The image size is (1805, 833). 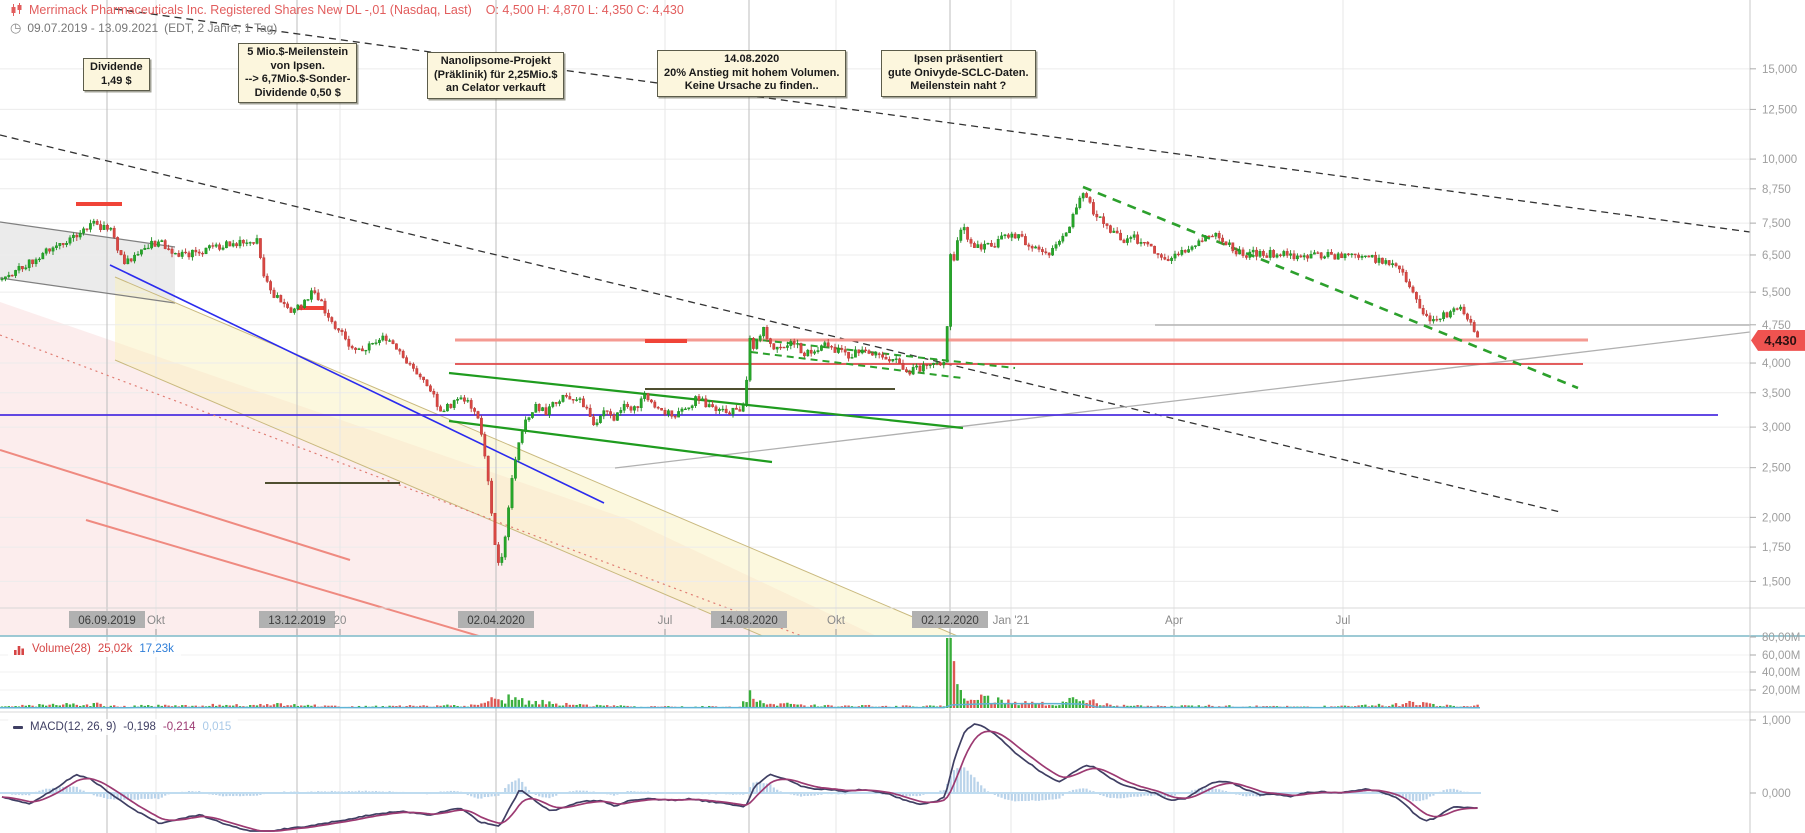 What do you see at coordinates (298, 52) in the screenshot?
I see `annotation-text: 5 Mio.$-Meilenstein` at bounding box center [298, 52].